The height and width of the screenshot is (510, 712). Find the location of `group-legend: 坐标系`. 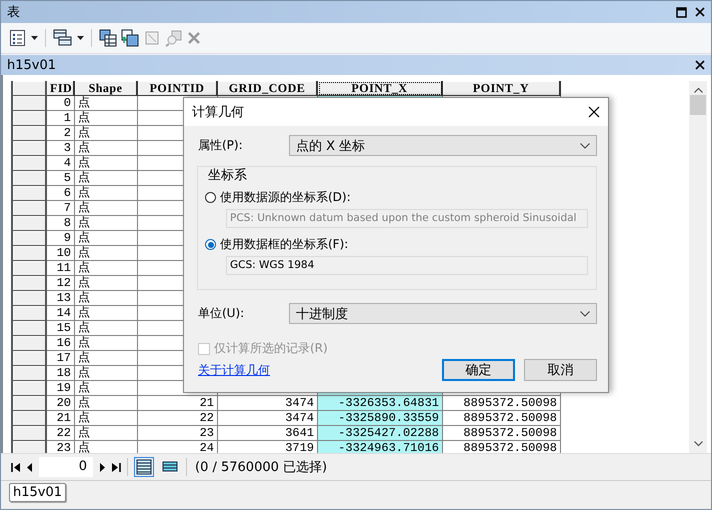

group-legend: 坐标系 is located at coordinates (396, 175).